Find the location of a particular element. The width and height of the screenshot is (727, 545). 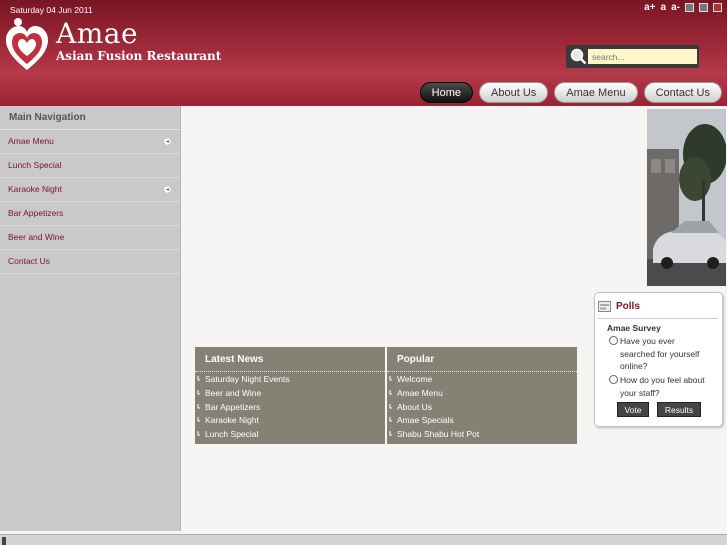

news-item: Bar Appetizers is located at coordinates (290, 408).